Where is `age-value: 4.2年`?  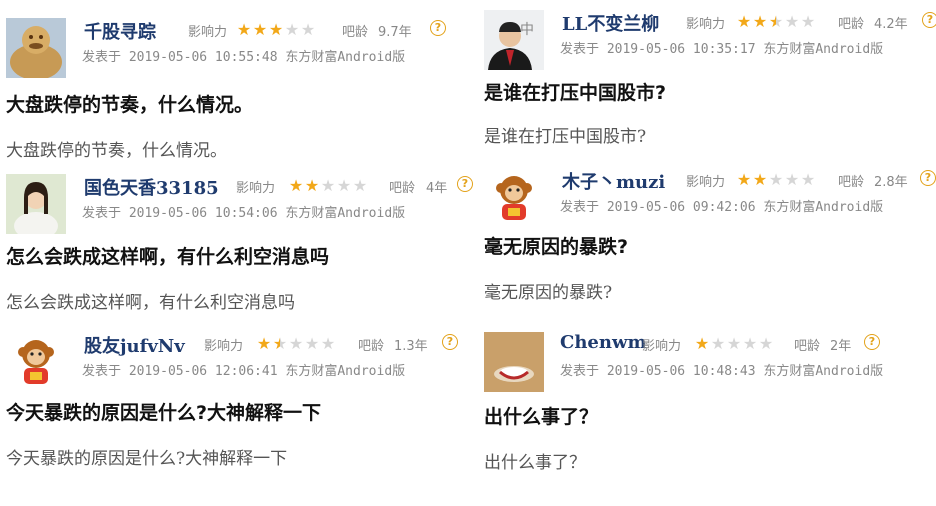 age-value: 4.2年 is located at coordinates (891, 24).